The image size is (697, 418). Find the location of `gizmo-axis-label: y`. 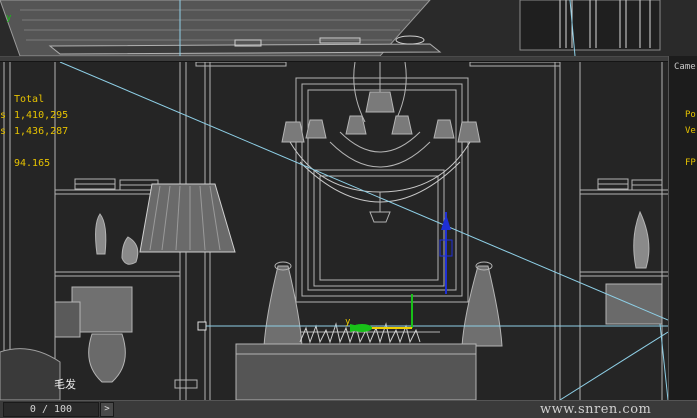

gizmo-axis-label: y is located at coordinates (348, 322).